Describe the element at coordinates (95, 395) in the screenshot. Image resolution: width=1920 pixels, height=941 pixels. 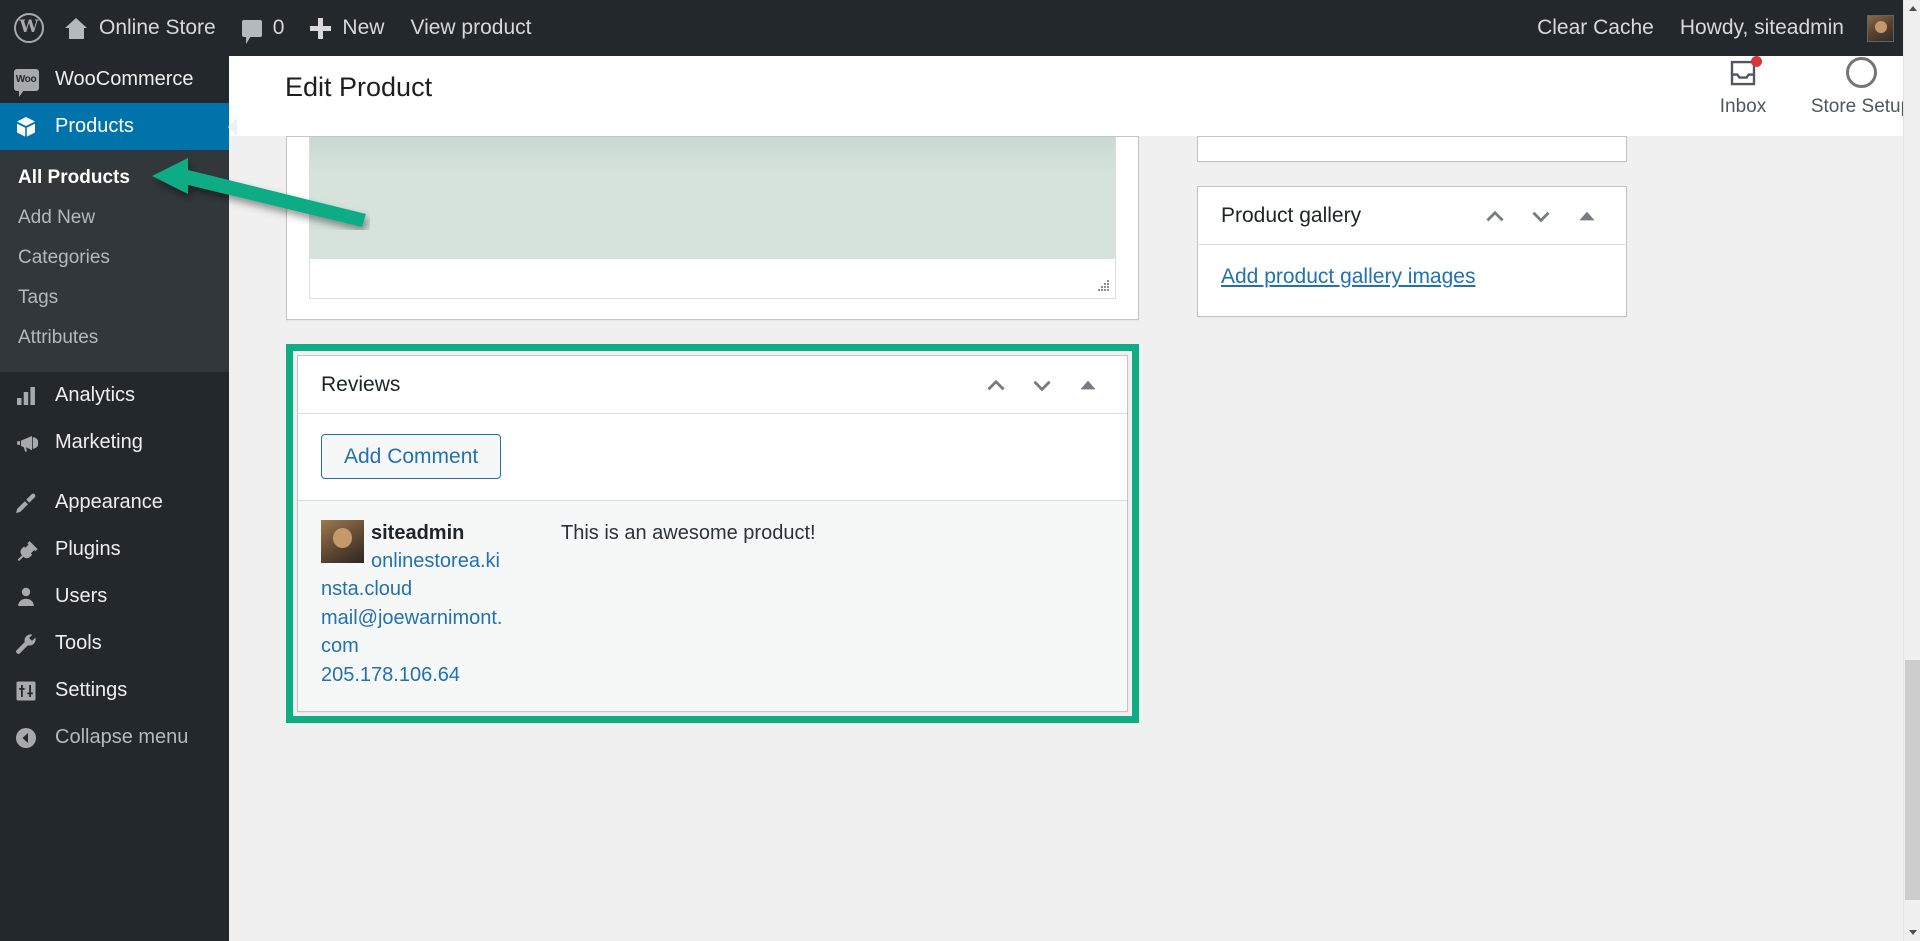
I see `sidebar-item-label: Analytics` at that location.